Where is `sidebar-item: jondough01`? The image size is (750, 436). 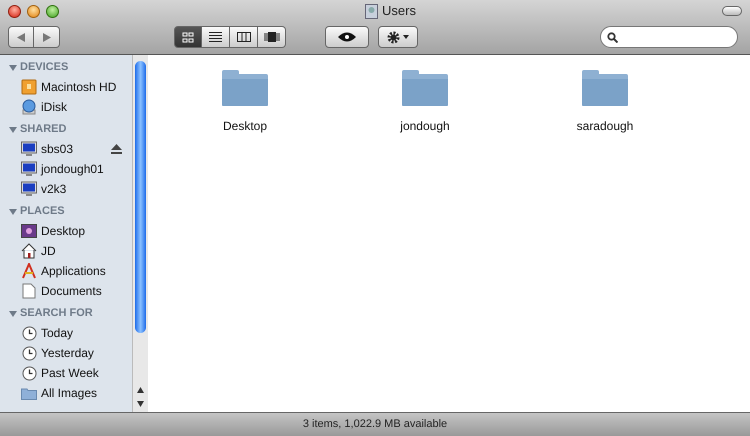 sidebar-item: jondough01 is located at coordinates (66, 169).